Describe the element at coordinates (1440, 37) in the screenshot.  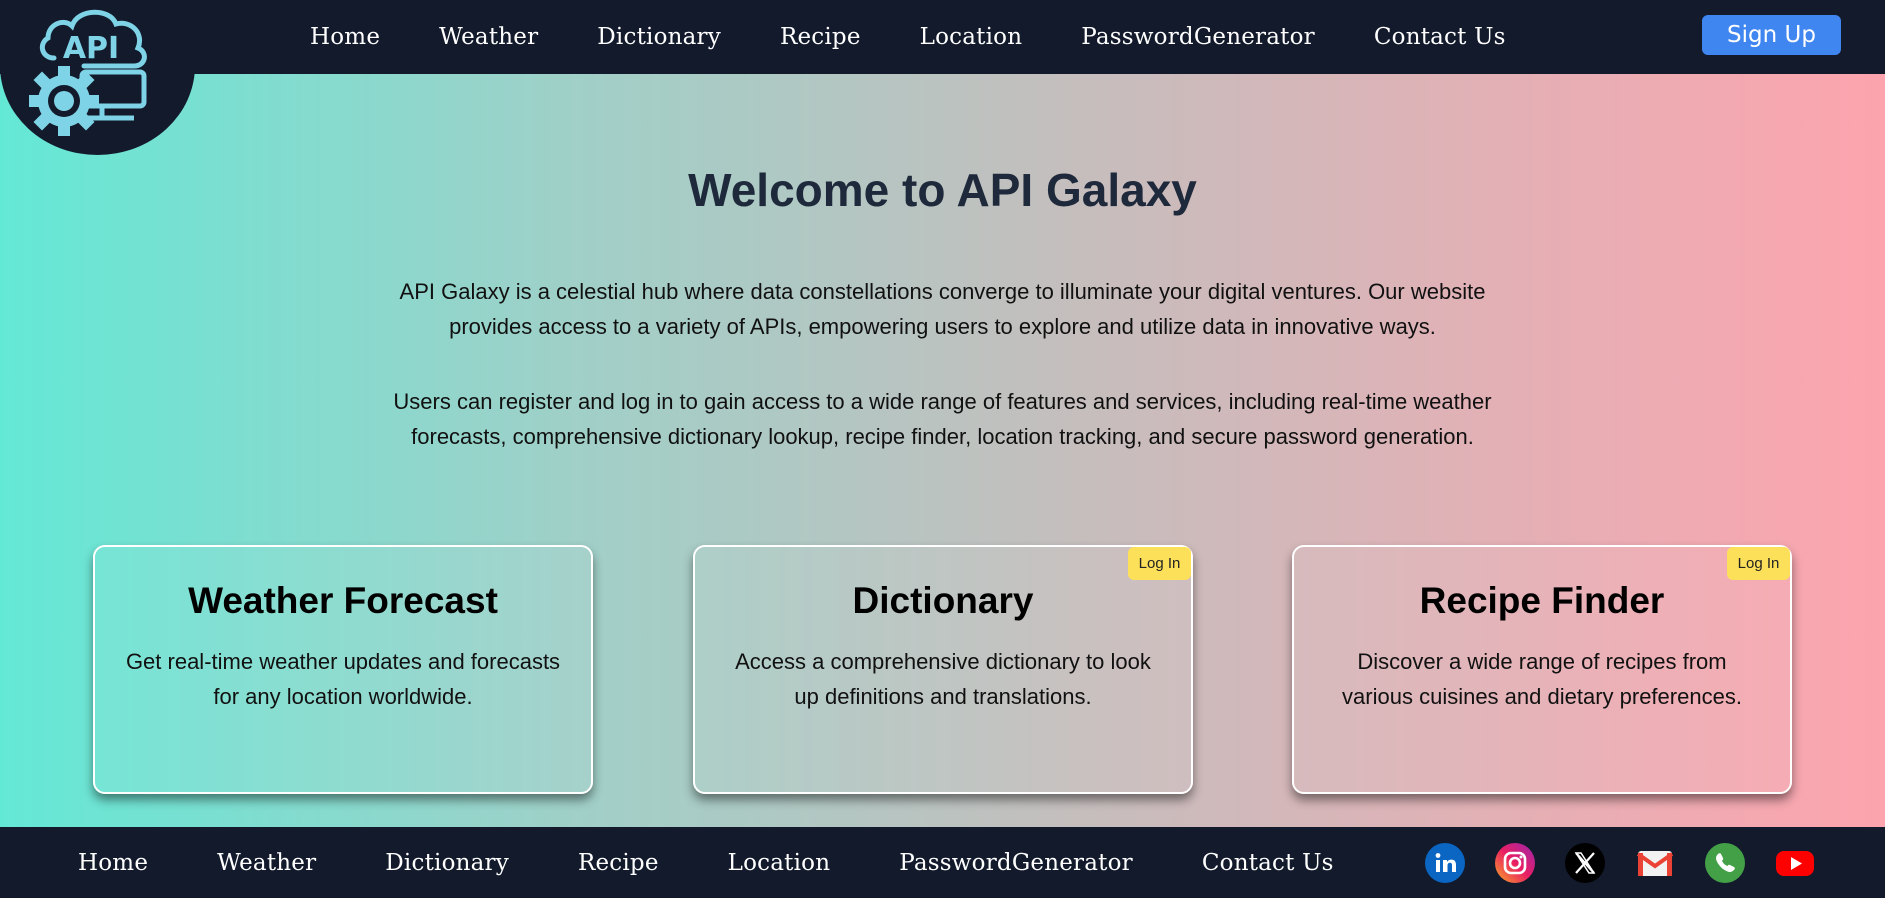
I see `nav-contact-us: Contact Us` at that location.